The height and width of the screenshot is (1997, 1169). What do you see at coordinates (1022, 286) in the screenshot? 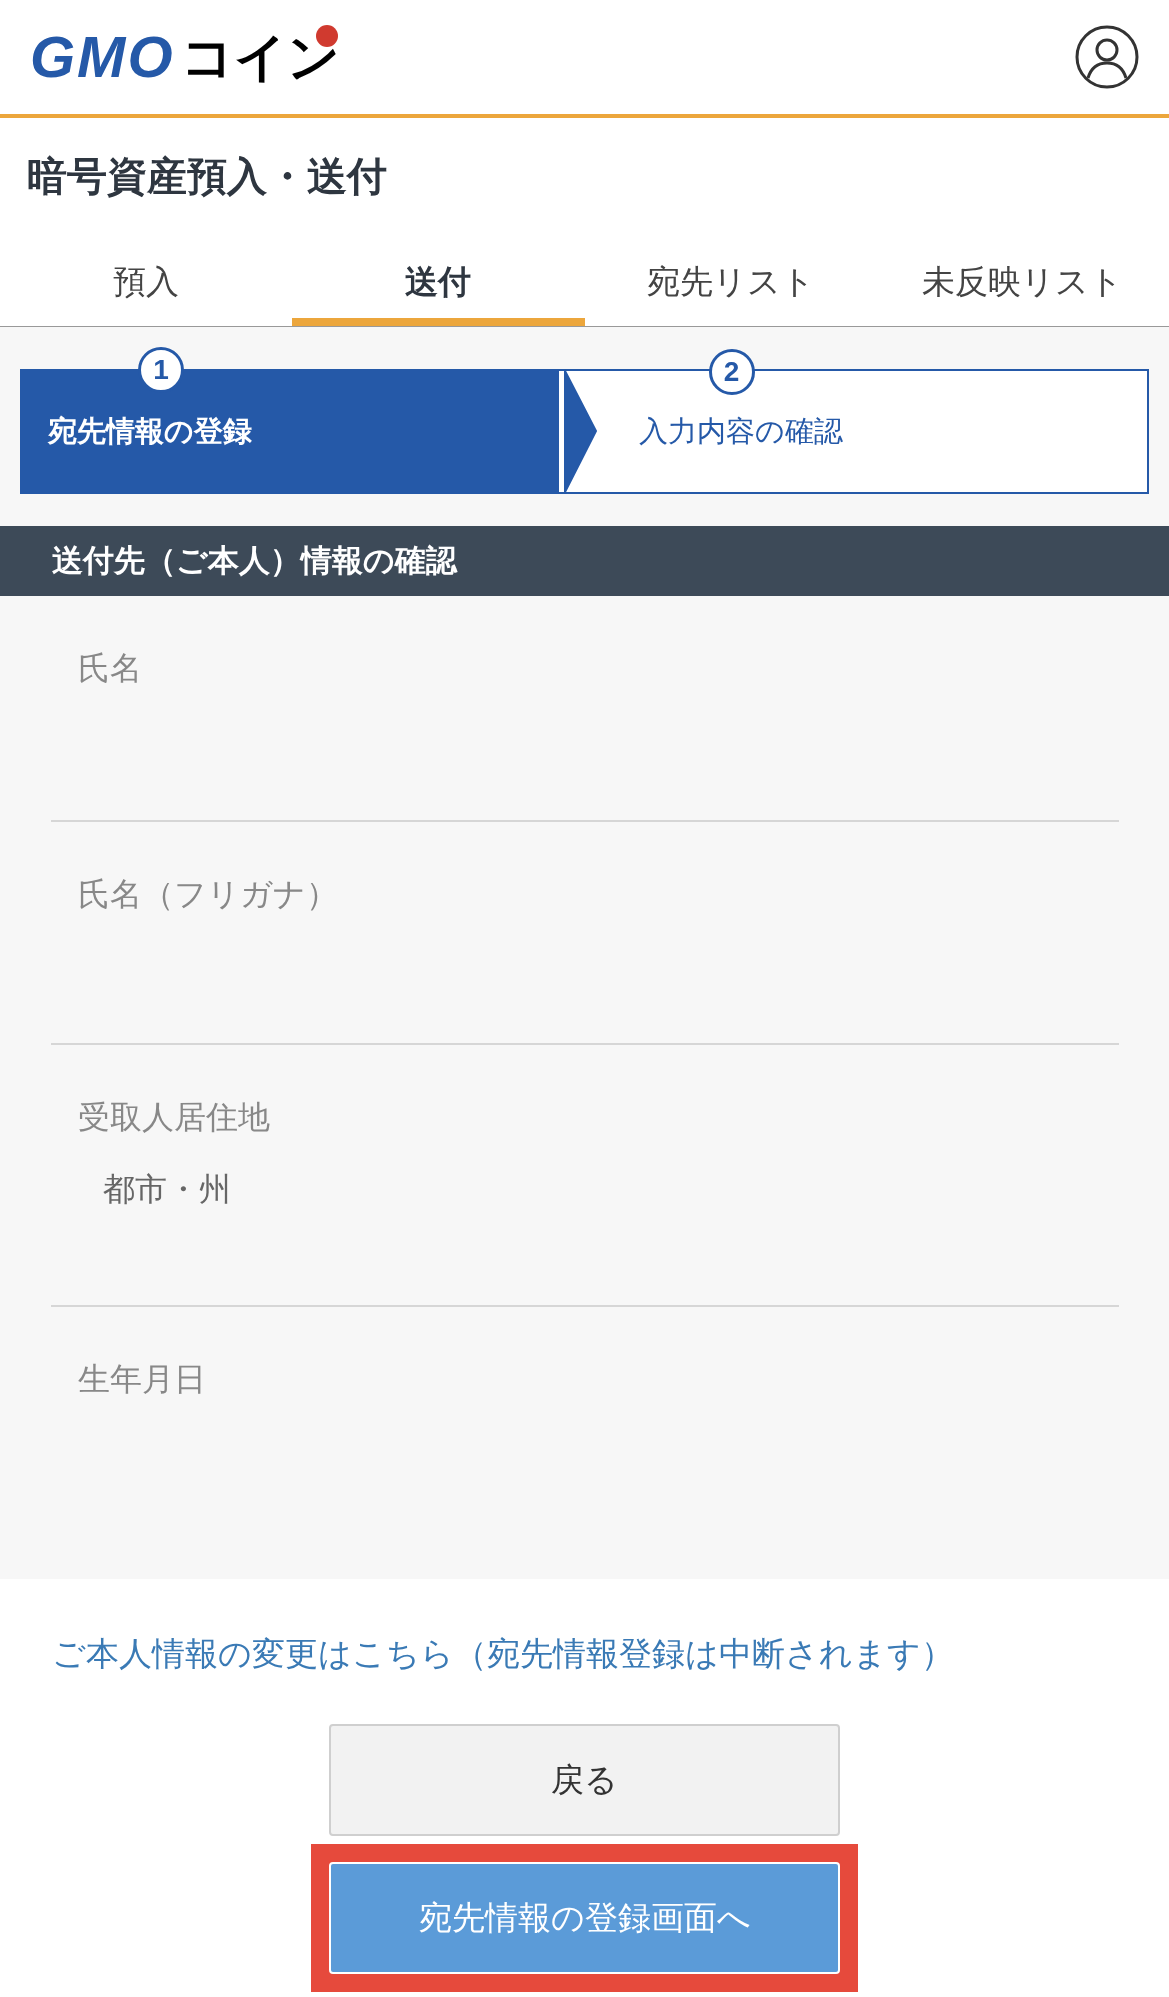
I see `tab: 未反映リスト` at bounding box center [1022, 286].